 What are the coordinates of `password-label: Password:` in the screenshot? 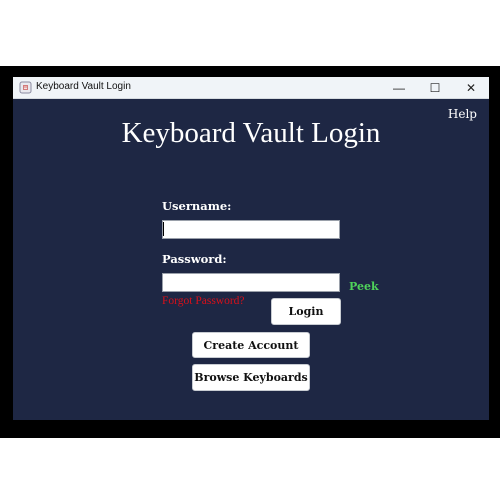 It's located at (194, 259).